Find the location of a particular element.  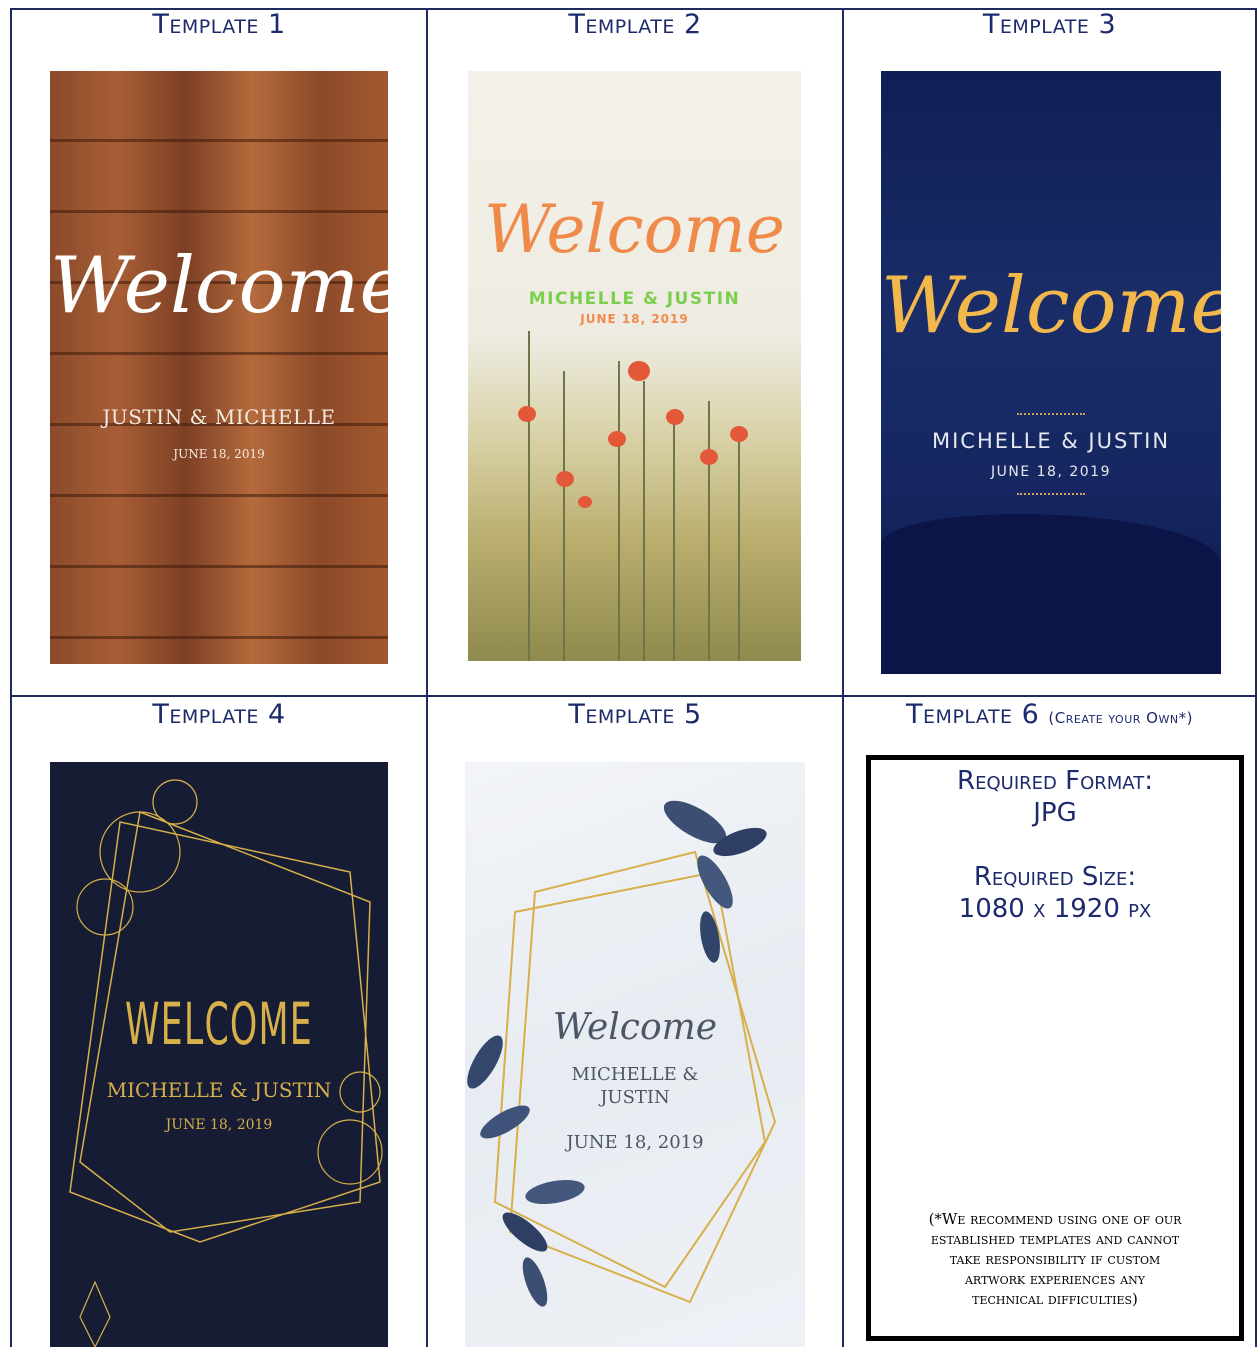

template-5-names-line2: JUSTIN is located at coordinates (635, 1097).